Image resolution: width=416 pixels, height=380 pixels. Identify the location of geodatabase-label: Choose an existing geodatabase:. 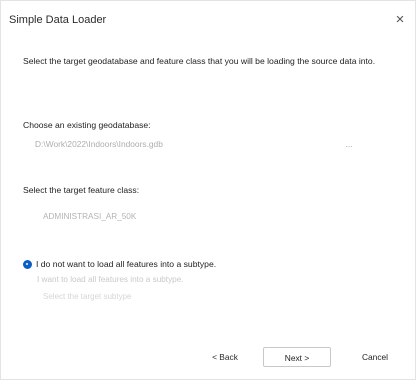
(87, 125).